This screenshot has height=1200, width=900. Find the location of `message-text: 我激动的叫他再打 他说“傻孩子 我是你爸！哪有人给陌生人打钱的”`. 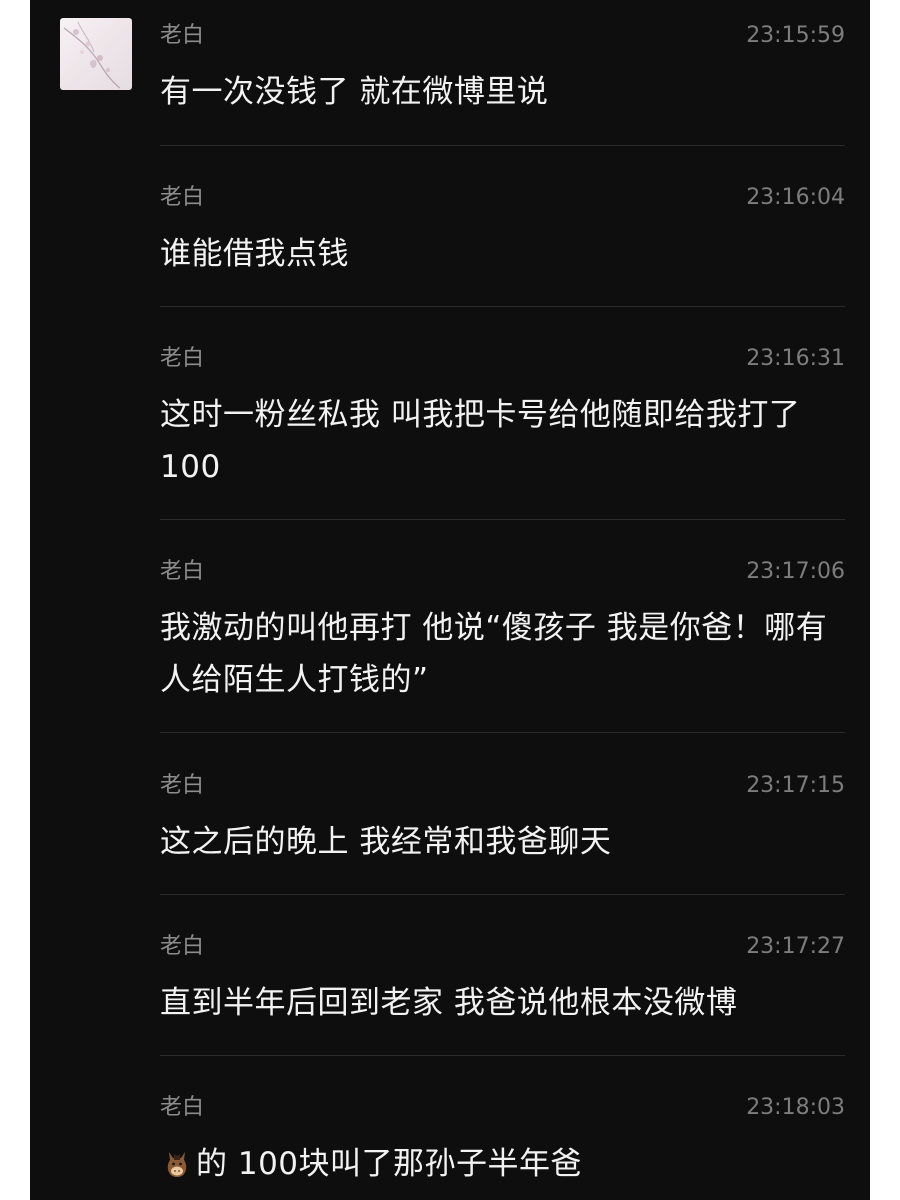

message-text: 我激动的叫他再打 他说“傻孩子 我是你爸！哪有人给陌生人打钱的” is located at coordinates (494, 654).